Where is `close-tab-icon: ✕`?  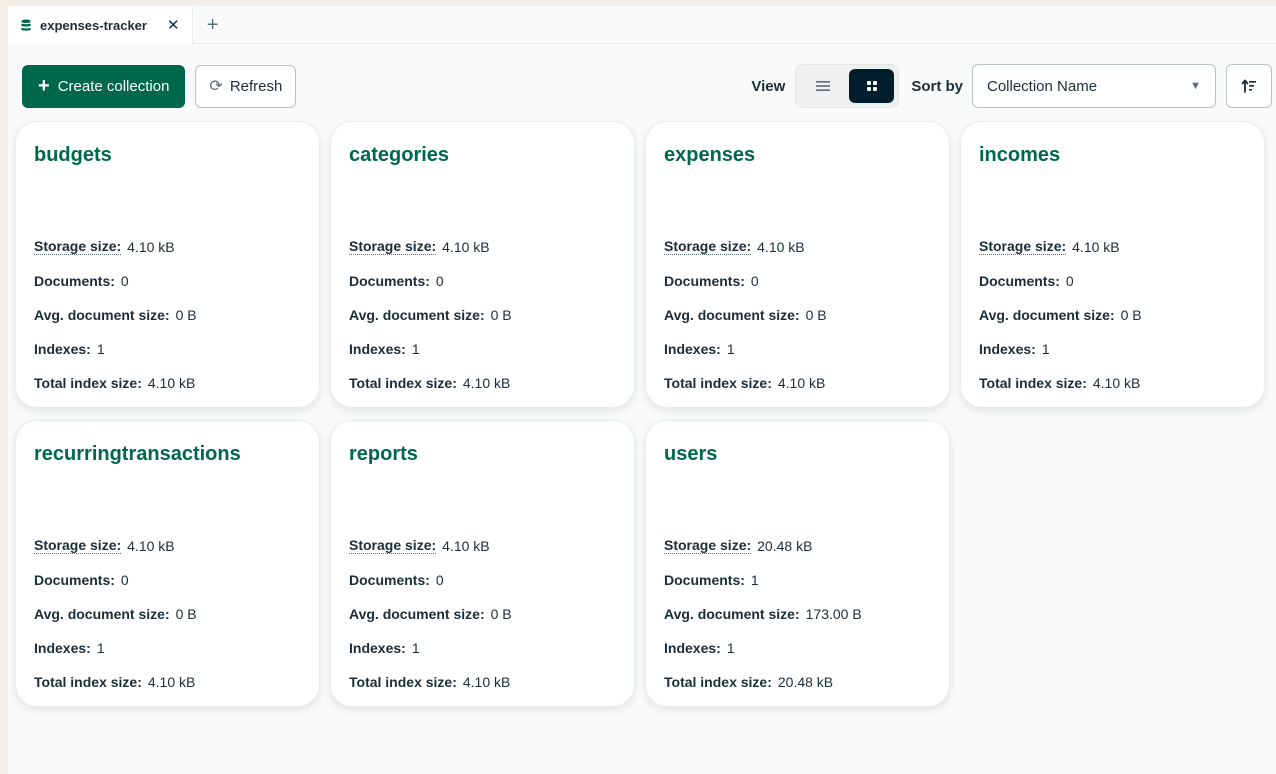 close-tab-icon: ✕ is located at coordinates (173, 25).